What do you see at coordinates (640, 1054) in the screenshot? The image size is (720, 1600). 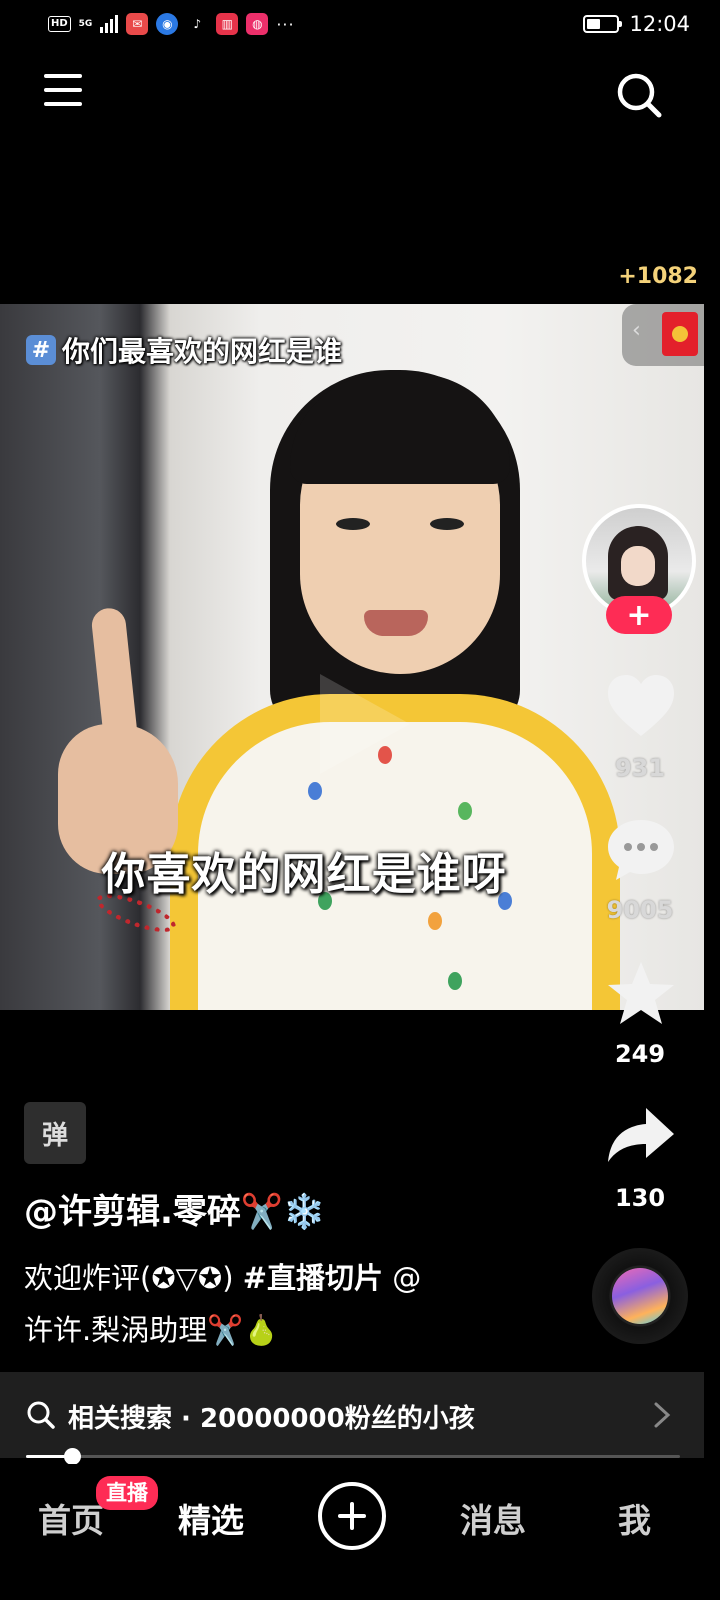 I see `favorite-count: 249` at bounding box center [640, 1054].